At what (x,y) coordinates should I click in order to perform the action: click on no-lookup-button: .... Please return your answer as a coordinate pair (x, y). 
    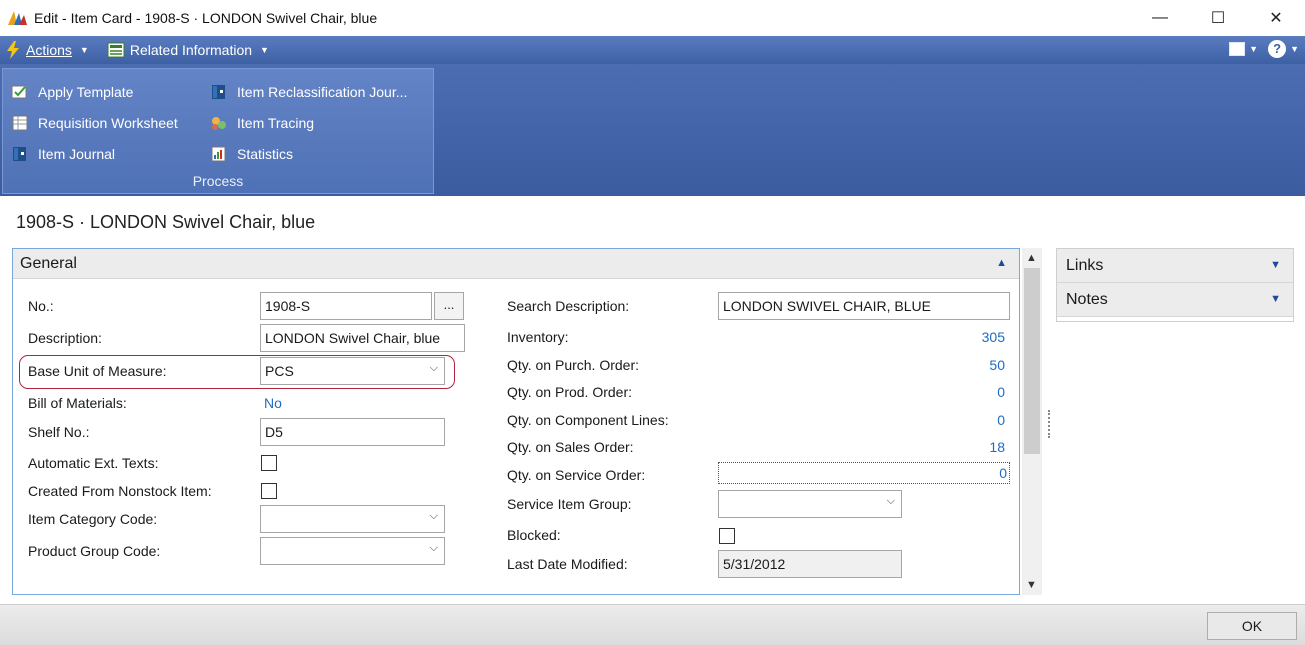
    Looking at the image, I should click on (449, 306).